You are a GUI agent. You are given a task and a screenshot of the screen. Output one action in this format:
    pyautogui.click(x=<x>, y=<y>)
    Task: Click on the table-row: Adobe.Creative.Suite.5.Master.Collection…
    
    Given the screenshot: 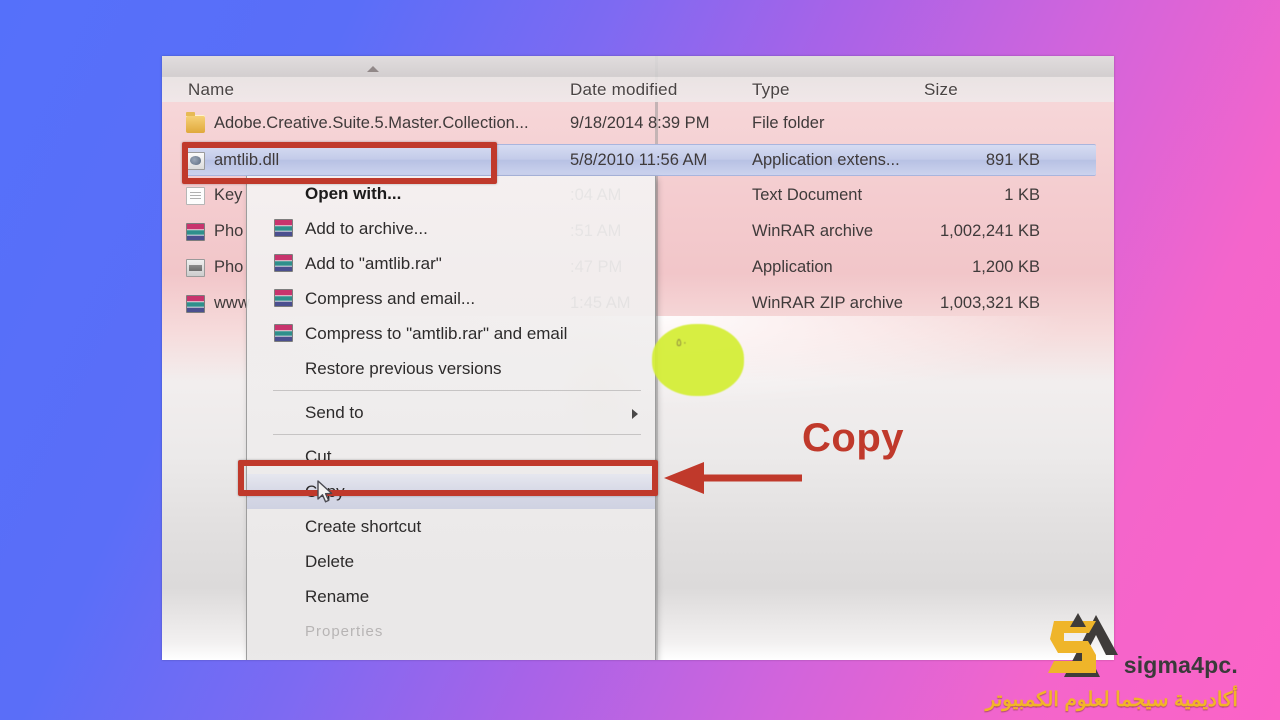 What is the action you would take?
    pyautogui.click(x=638, y=124)
    